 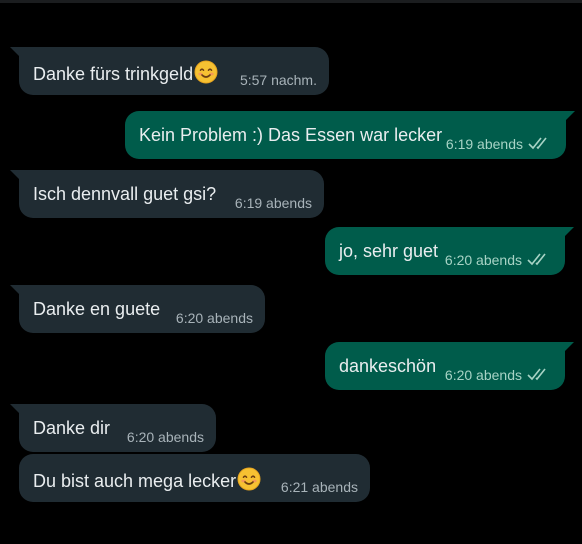 I want to click on message-timestamp: 6:21 abends, so click(x=319, y=487).